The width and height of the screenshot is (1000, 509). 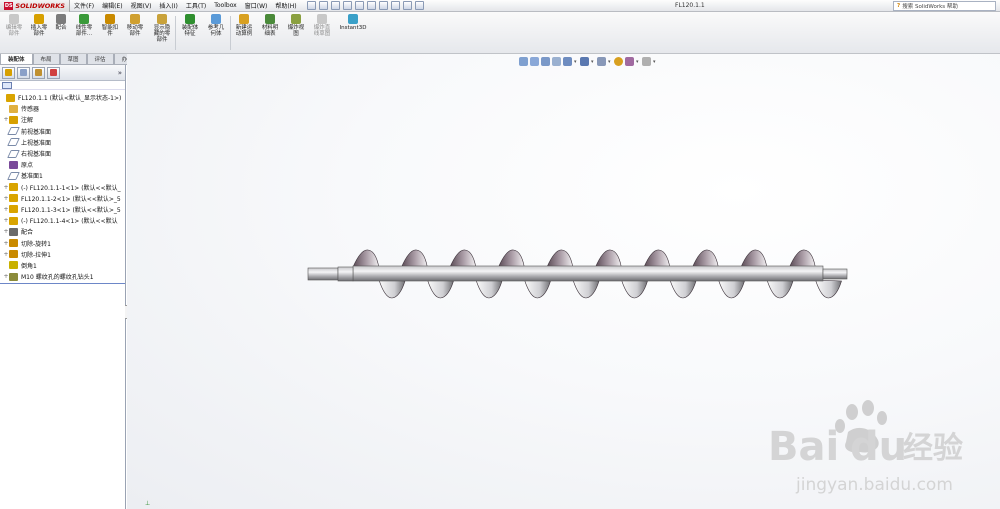 I want to click on edit-appearance-icon, so click(x=618, y=61).